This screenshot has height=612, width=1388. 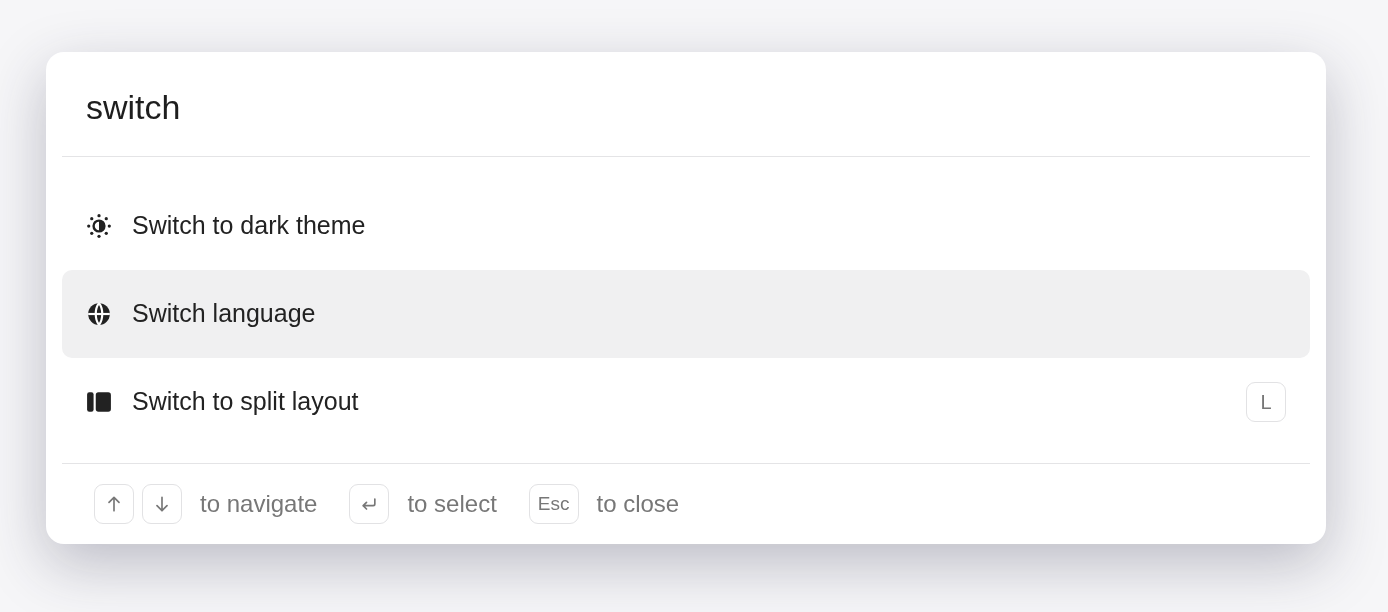 I want to click on globe-icon, so click(x=99, y=314).